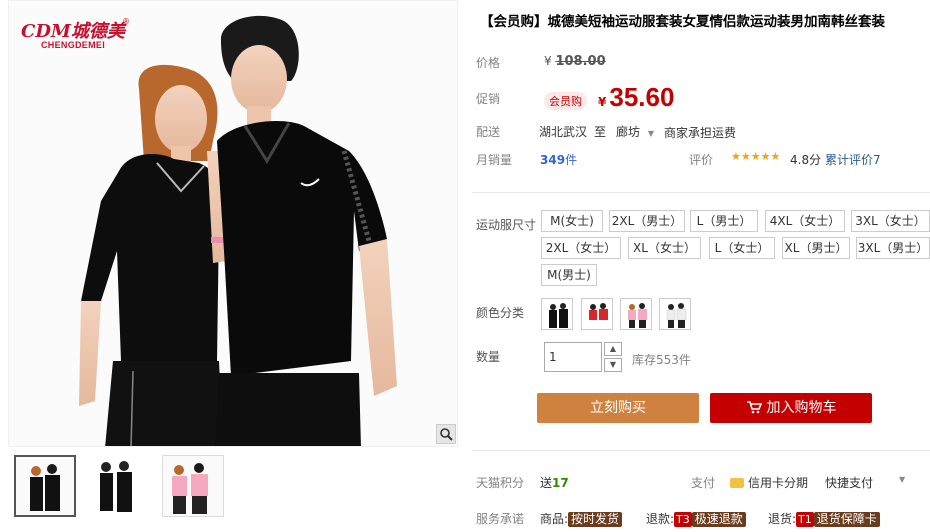  Describe the element at coordinates (572, 221) in the screenshot. I see `size-option: M(女士)` at that location.